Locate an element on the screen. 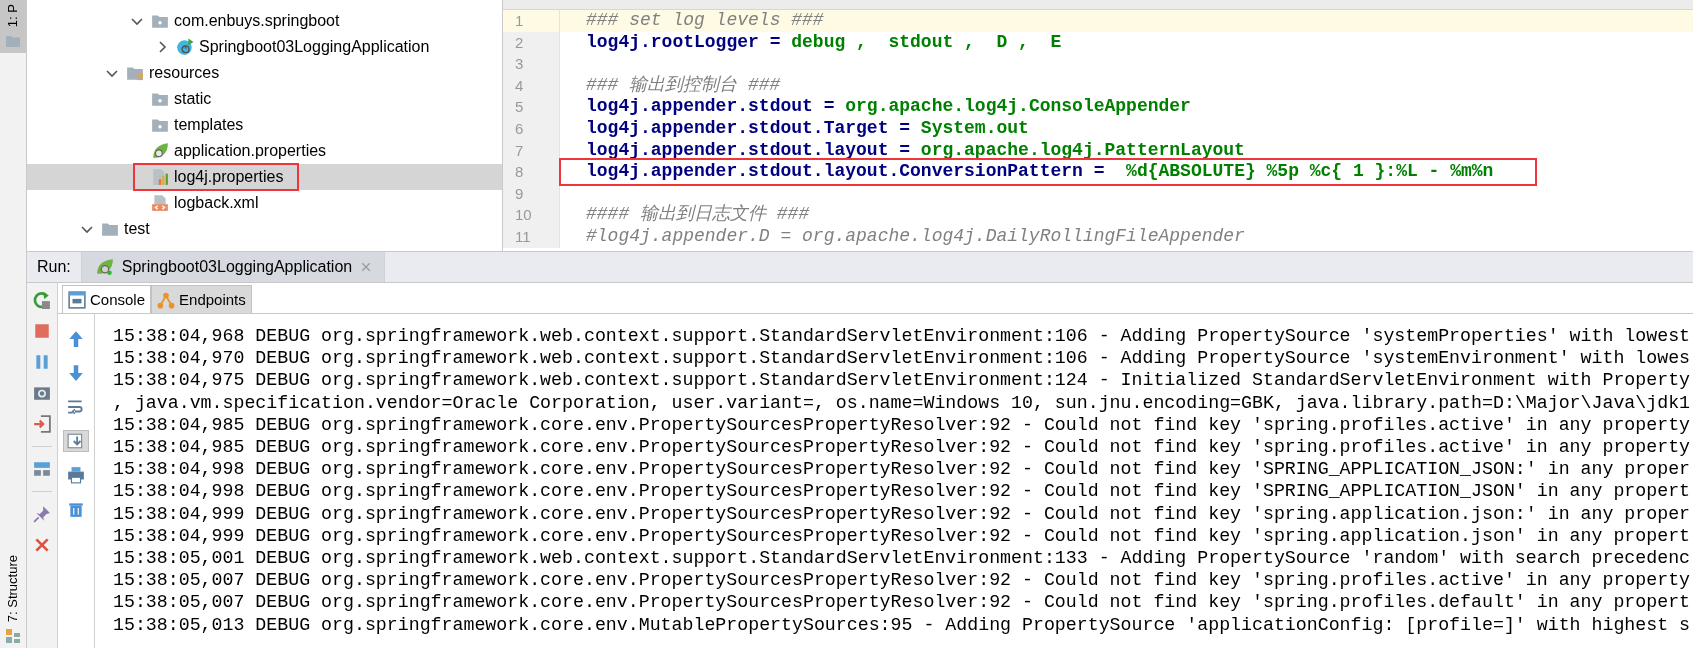  tree-item: resources is located at coordinates (264, 73).